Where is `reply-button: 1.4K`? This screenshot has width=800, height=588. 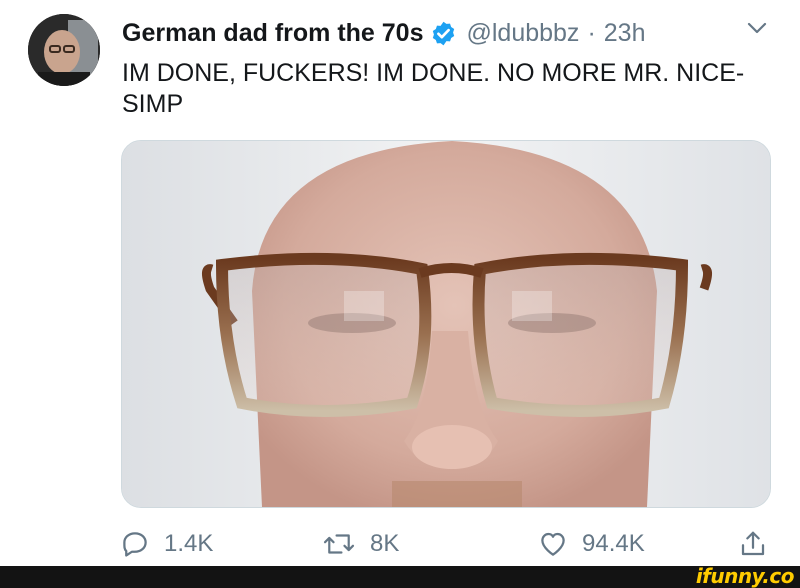
reply-button: 1.4K is located at coordinates (166, 544).